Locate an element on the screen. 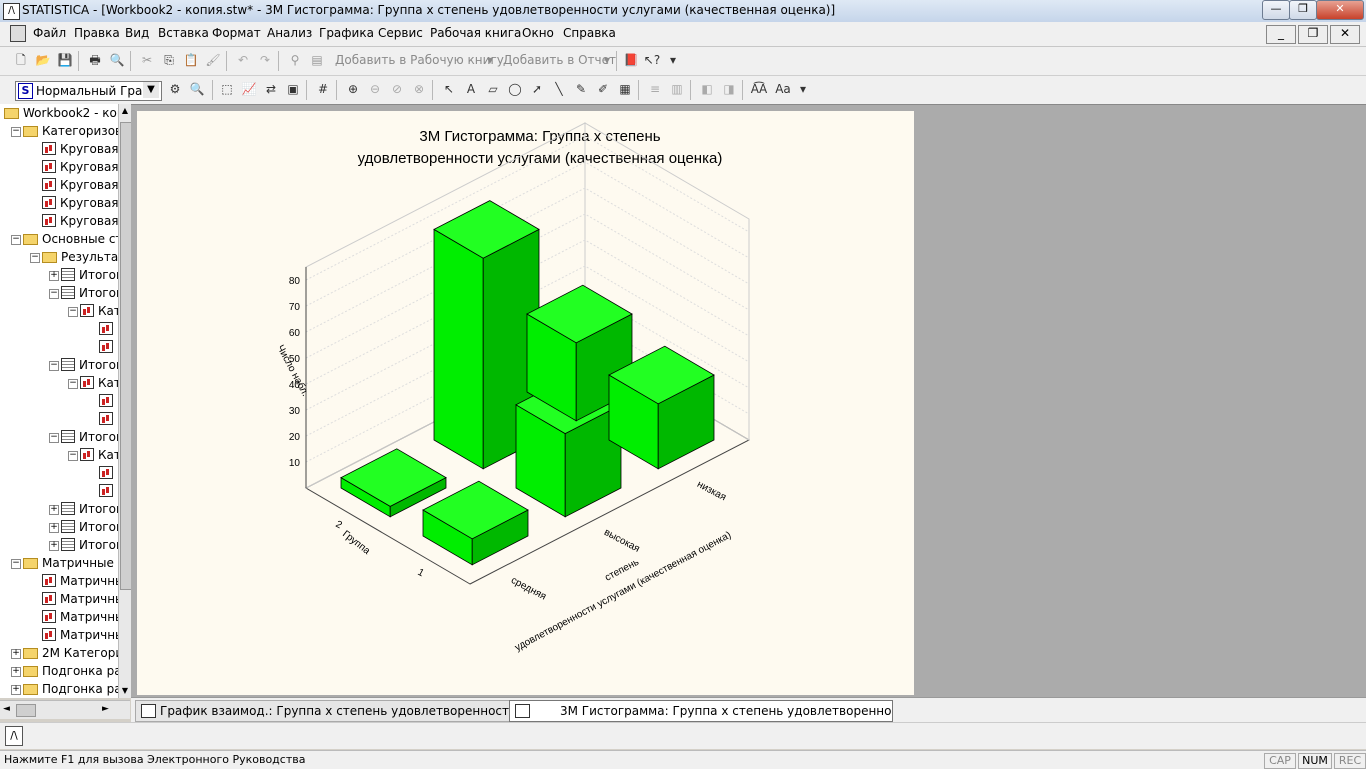  scroll-right-icon: ► is located at coordinates (105, 709).